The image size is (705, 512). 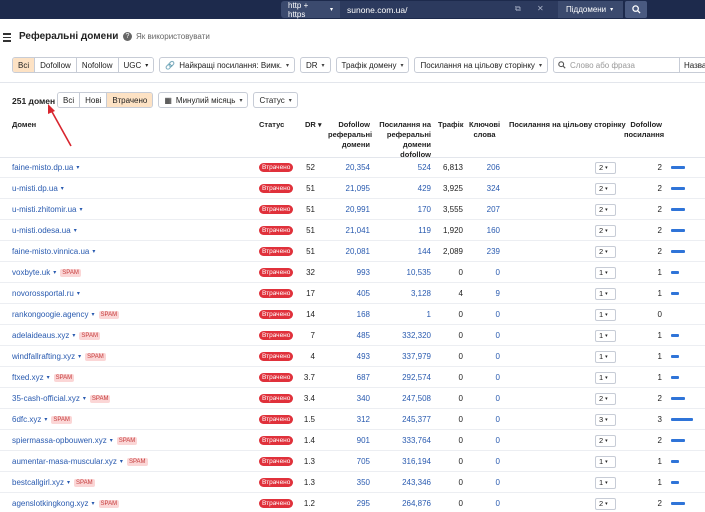 What do you see at coordinates (350, 188) in the screenshot?
I see `dofollow-ref-value: 21,095` at bounding box center [350, 188].